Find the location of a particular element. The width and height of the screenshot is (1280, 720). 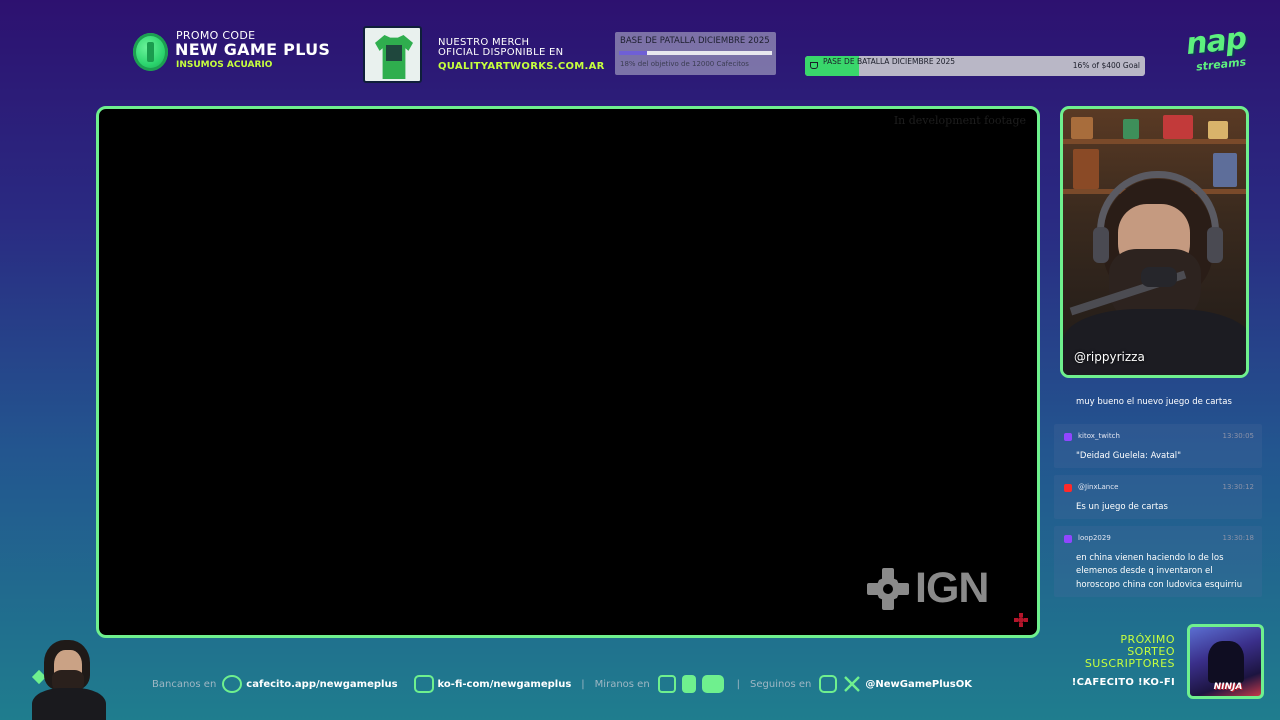

streamer-shirt is located at coordinates (1154, 342).